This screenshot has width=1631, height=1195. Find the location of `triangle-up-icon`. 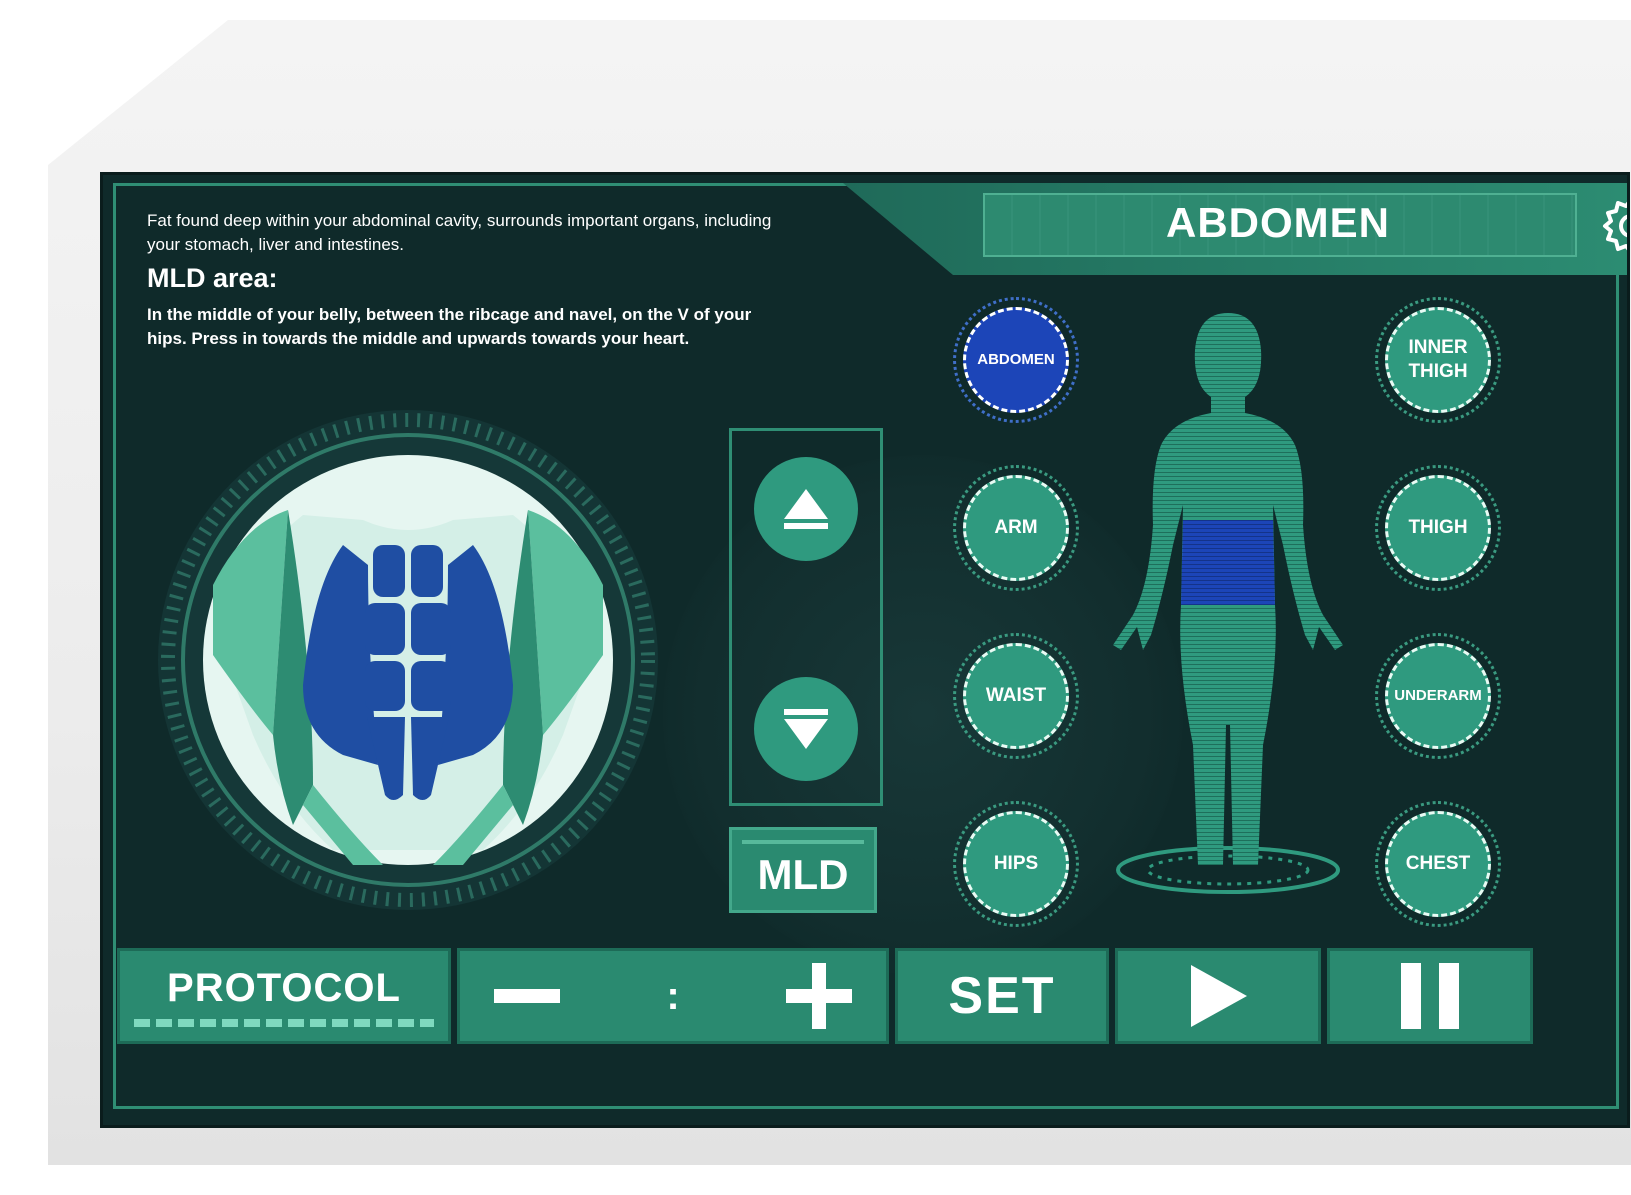

triangle-up-icon is located at coordinates (806, 509).